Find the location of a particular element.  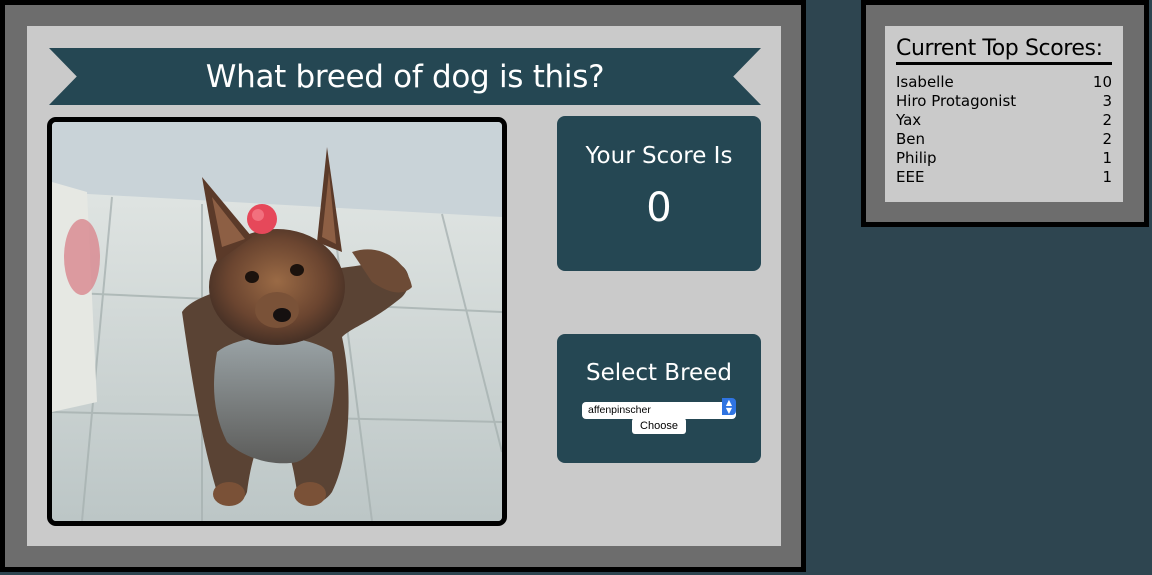

breed-select-wrapper: affenpinscher ▲ ▼ is located at coordinates (659, 408).